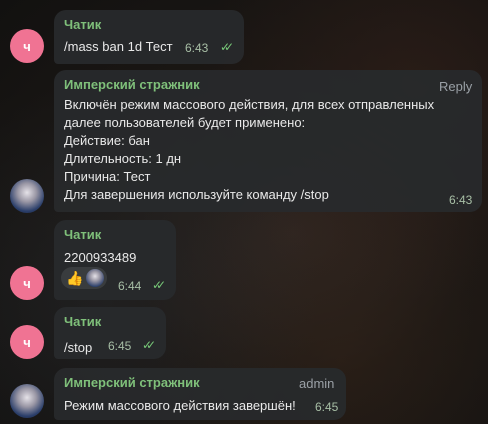  I want to click on command-link: /mass, so click(81, 46).